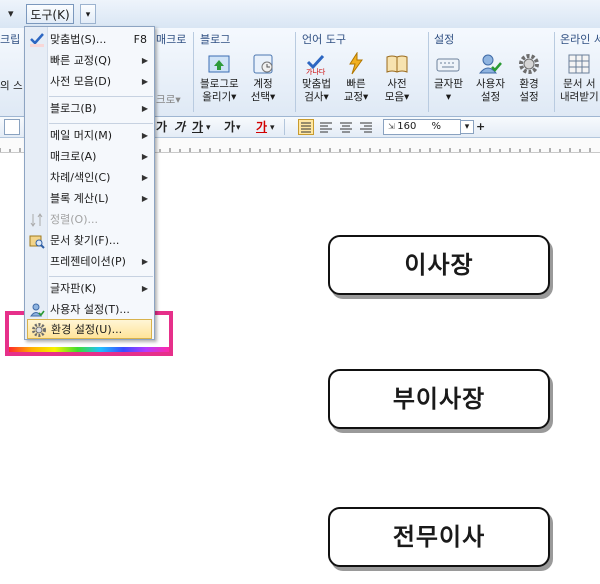 Image resolution: width=600 pixels, height=584 pixels. Describe the element at coordinates (179, 127) in the screenshot. I see `italic-button: 가` at that location.